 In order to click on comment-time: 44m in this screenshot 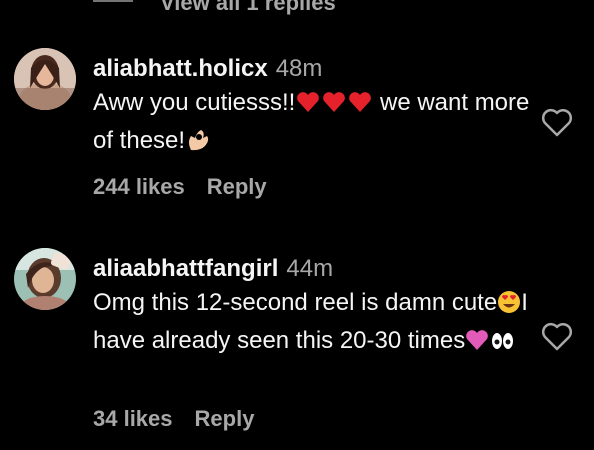, I will do `click(310, 268)`.